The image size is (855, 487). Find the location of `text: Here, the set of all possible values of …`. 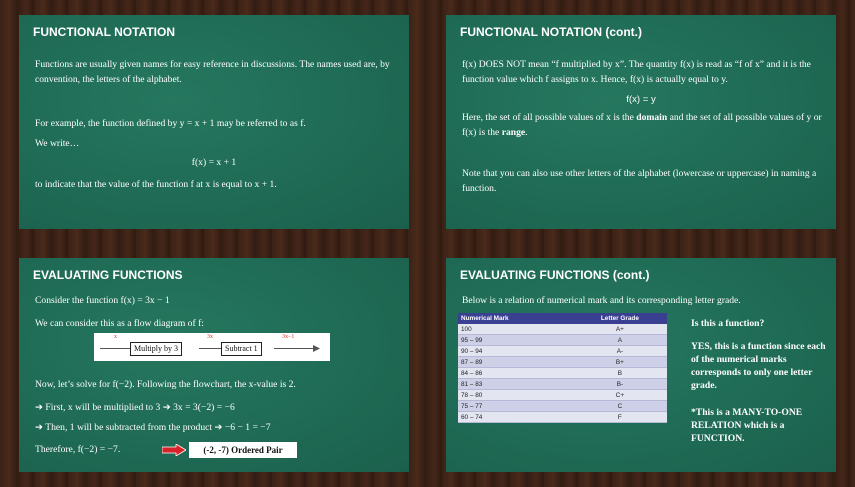

text: Here, the set of all possible values of … is located at coordinates (549, 117).